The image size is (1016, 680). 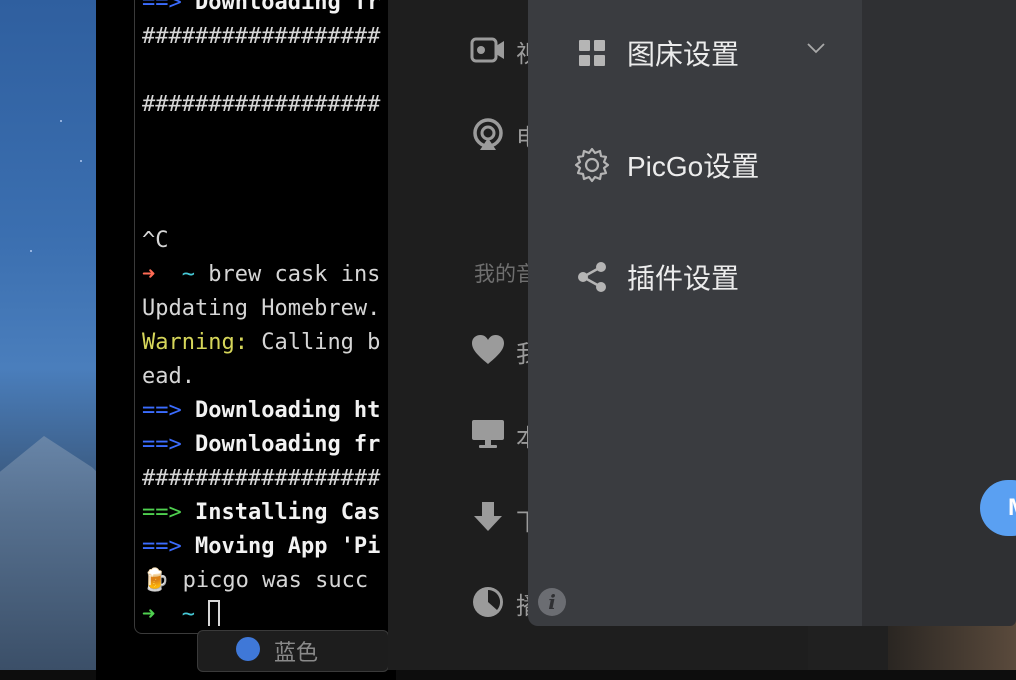 What do you see at coordinates (683, 278) in the screenshot?
I see `menu-item-label: 插件设置` at bounding box center [683, 278].